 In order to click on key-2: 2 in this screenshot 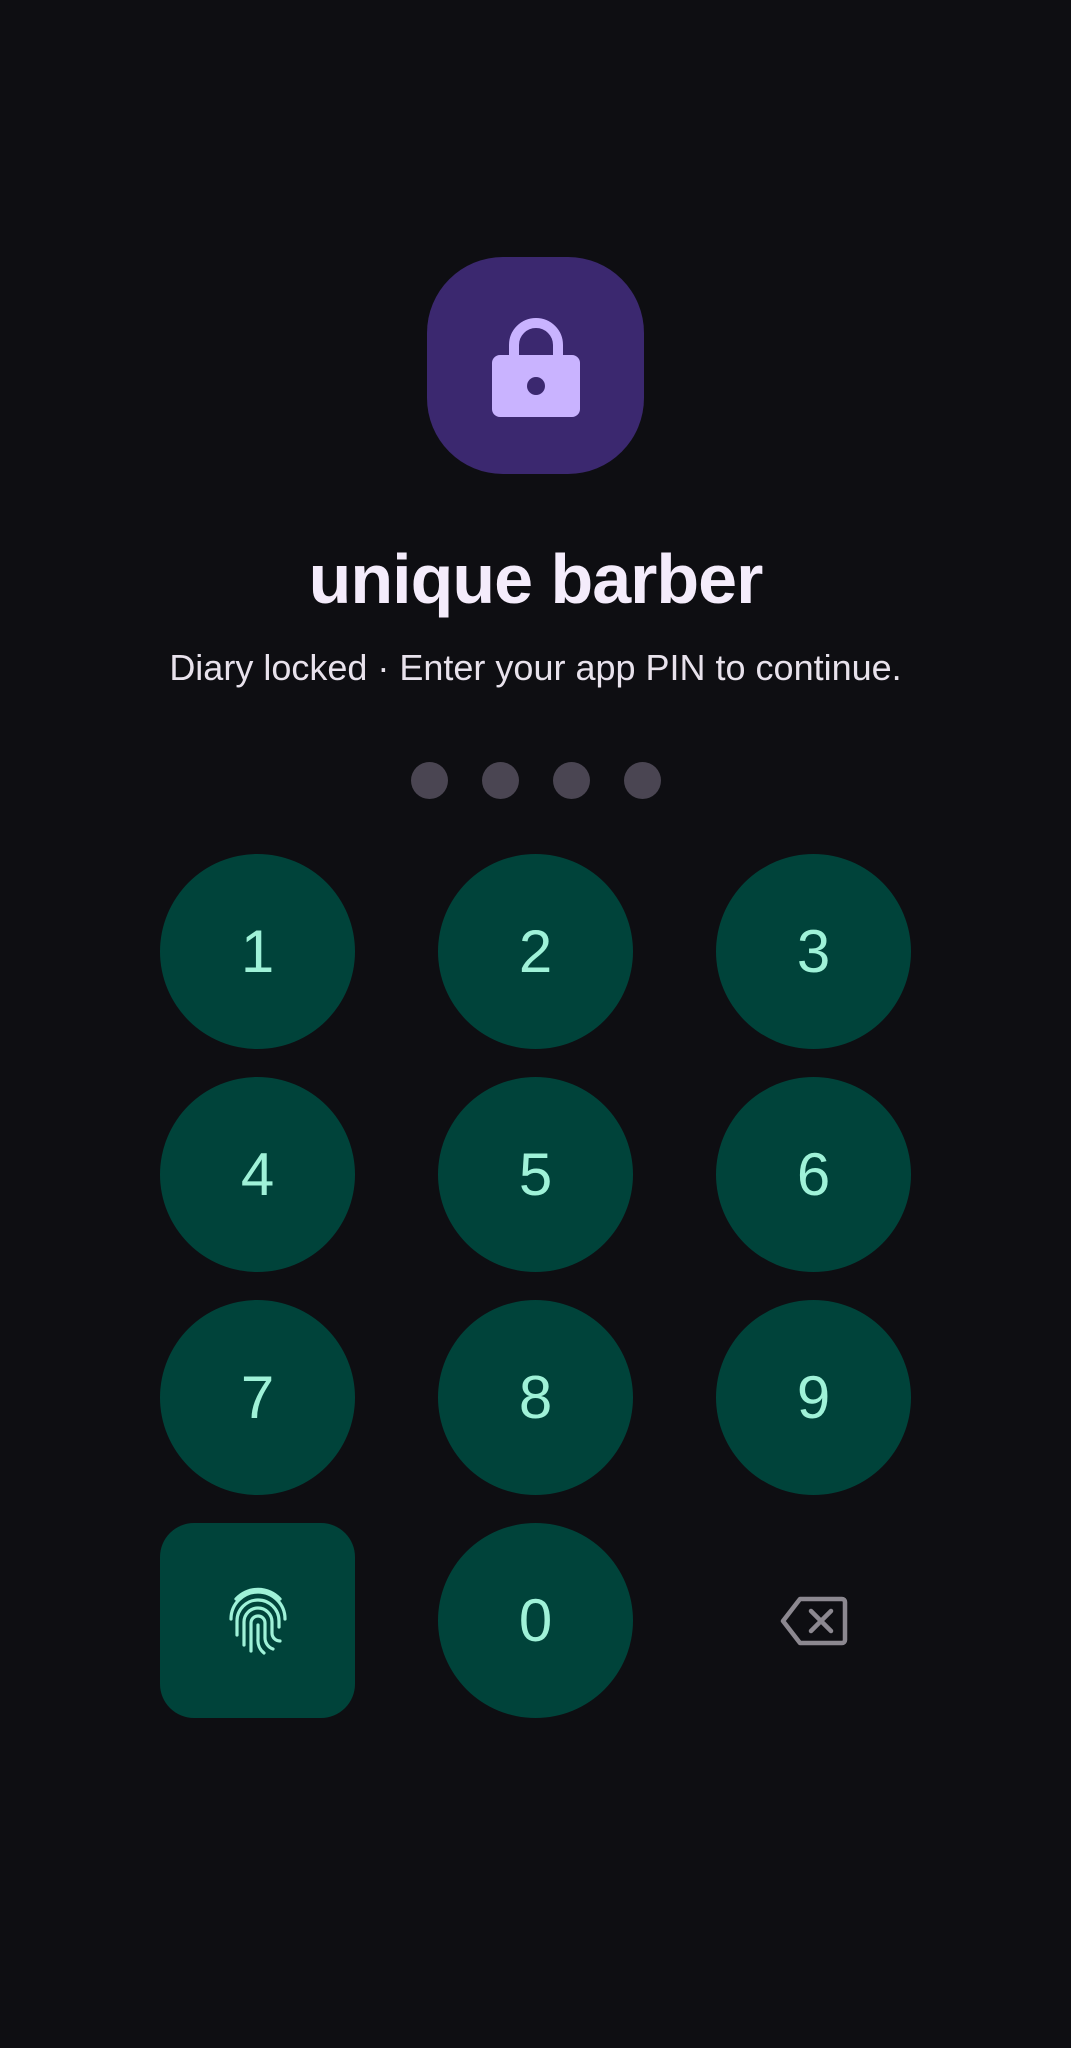, I will do `click(535, 951)`.